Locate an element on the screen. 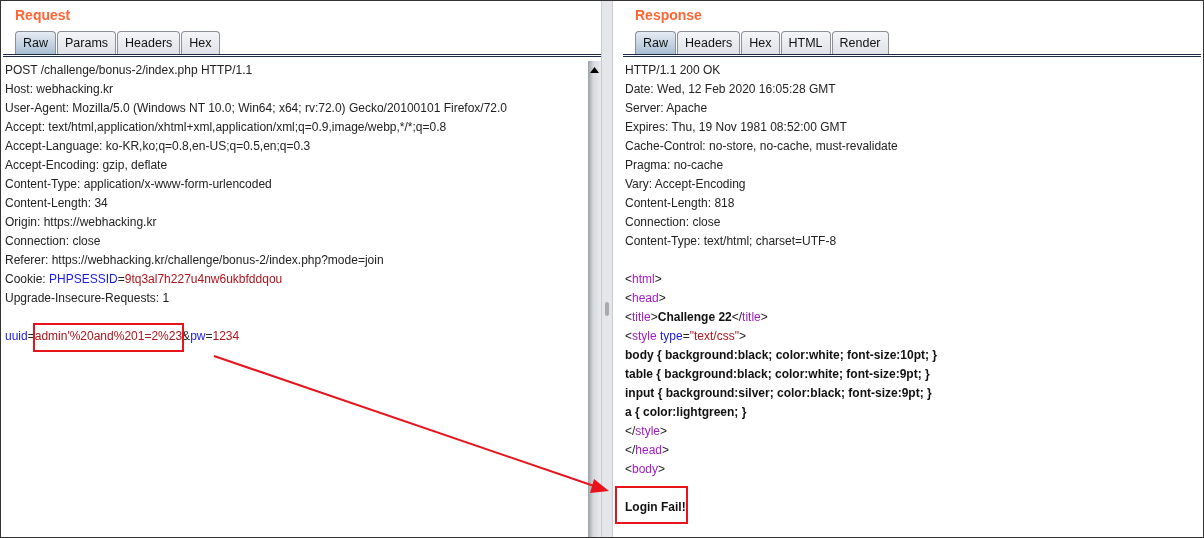 This screenshot has width=1204, height=538. code-line: Referer: https://webhacking.kr/challenge/bonus-2/index.php?mode=join is located at coordinates (195, 260).